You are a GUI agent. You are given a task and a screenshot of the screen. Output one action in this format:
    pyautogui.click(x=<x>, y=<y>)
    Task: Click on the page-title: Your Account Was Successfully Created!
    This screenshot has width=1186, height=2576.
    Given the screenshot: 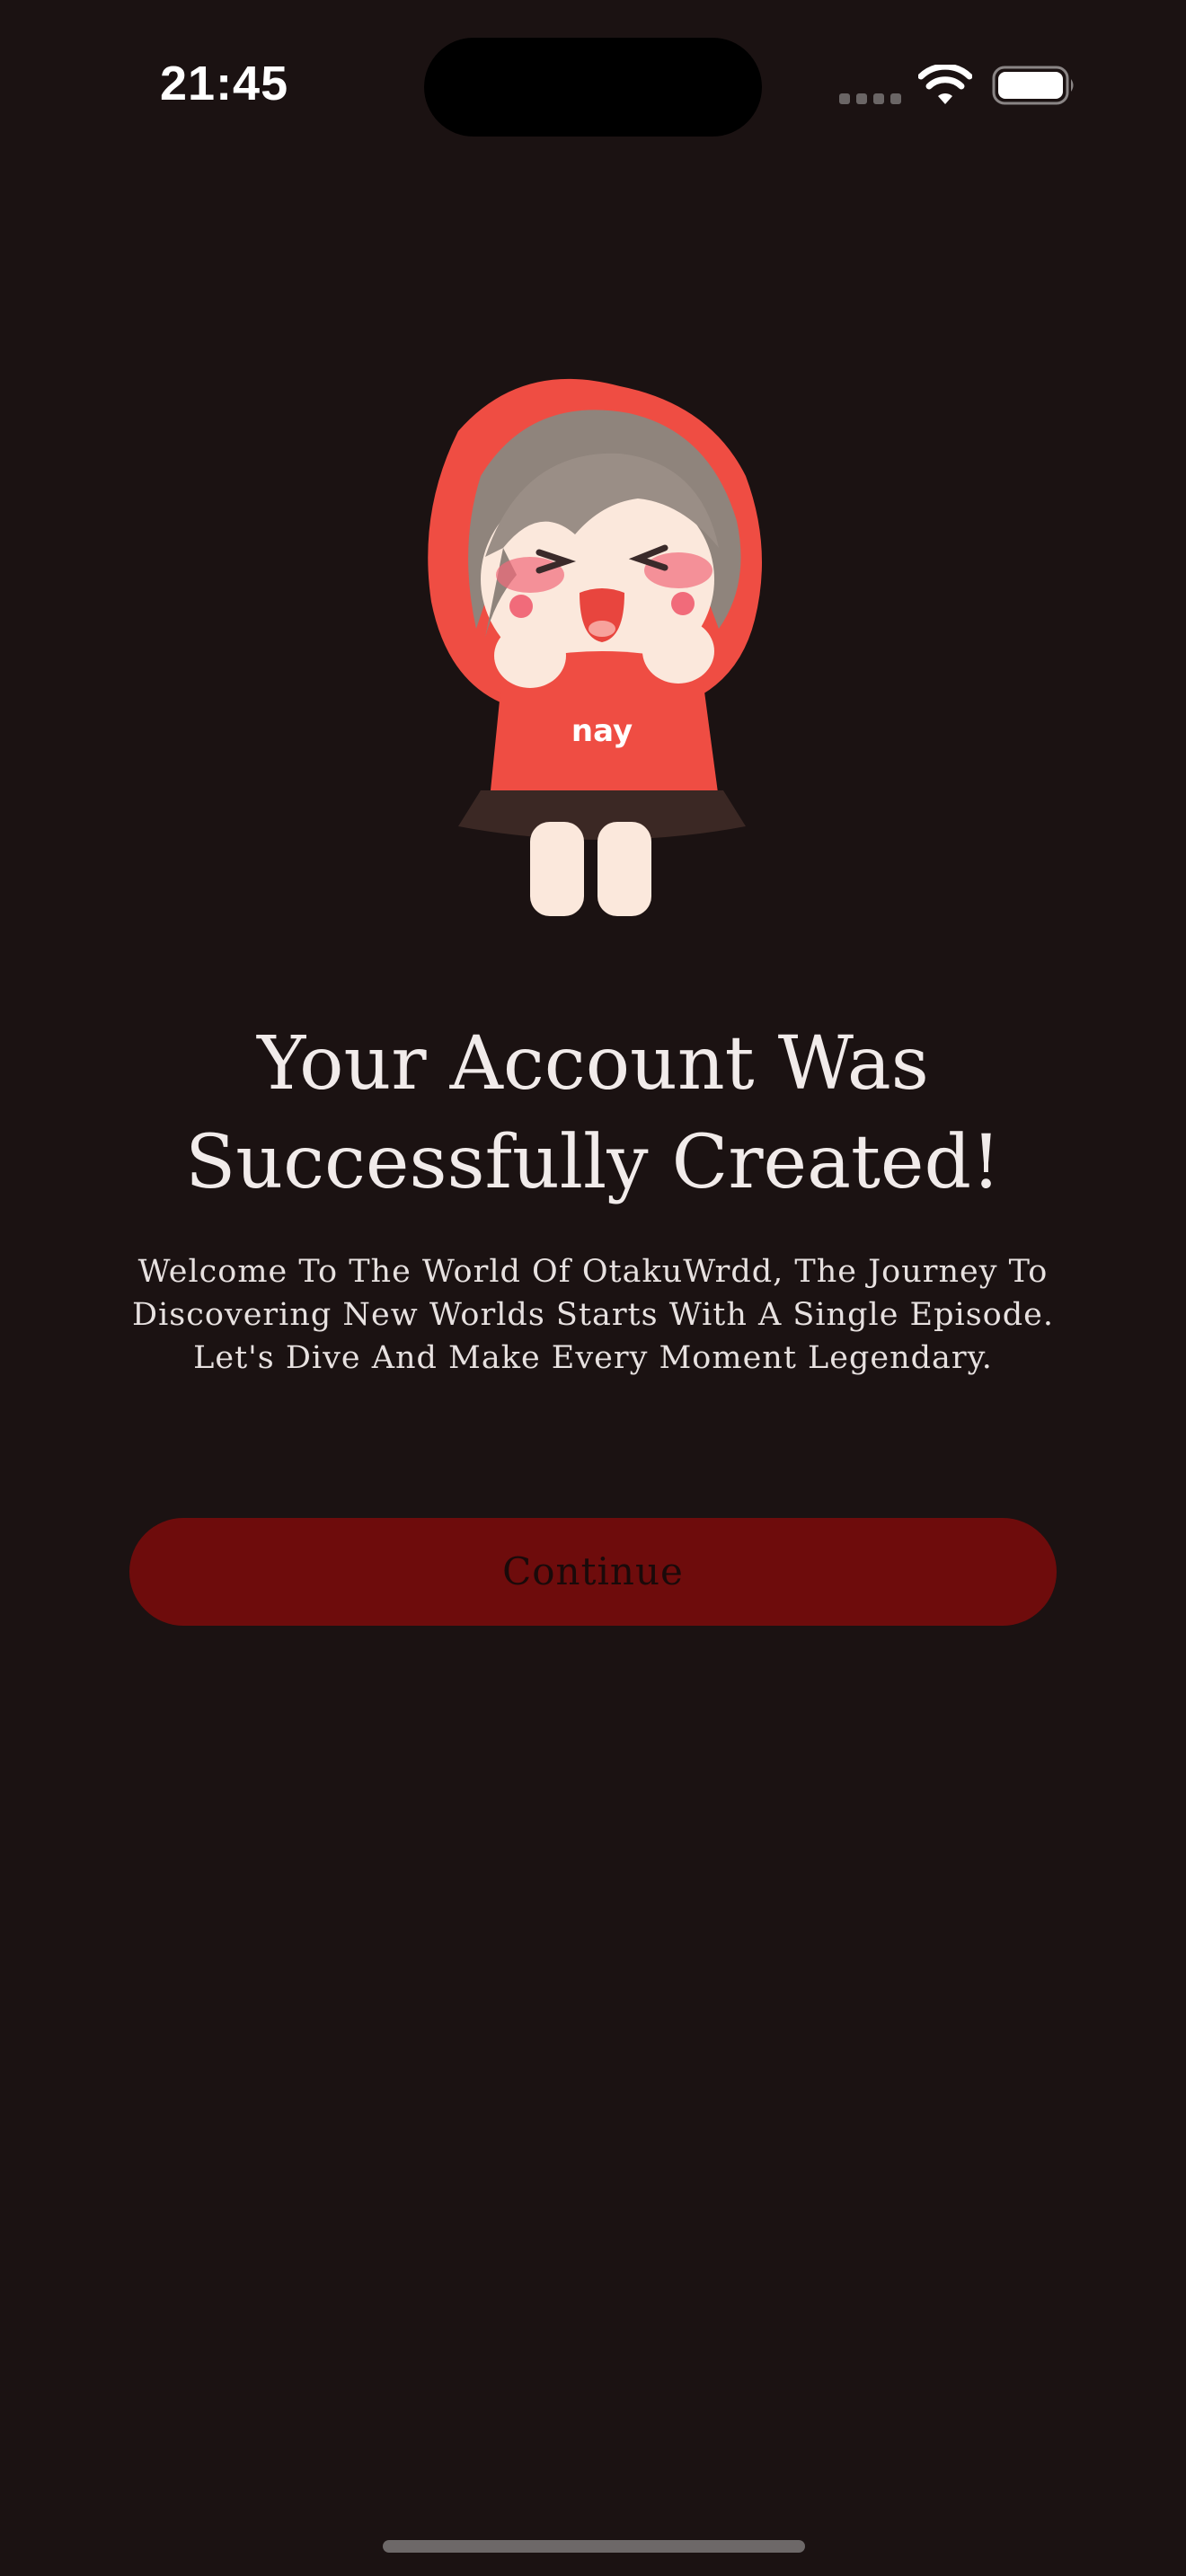 What is the action you would take?
    pyautogui.click(x=593, y=1113)
    